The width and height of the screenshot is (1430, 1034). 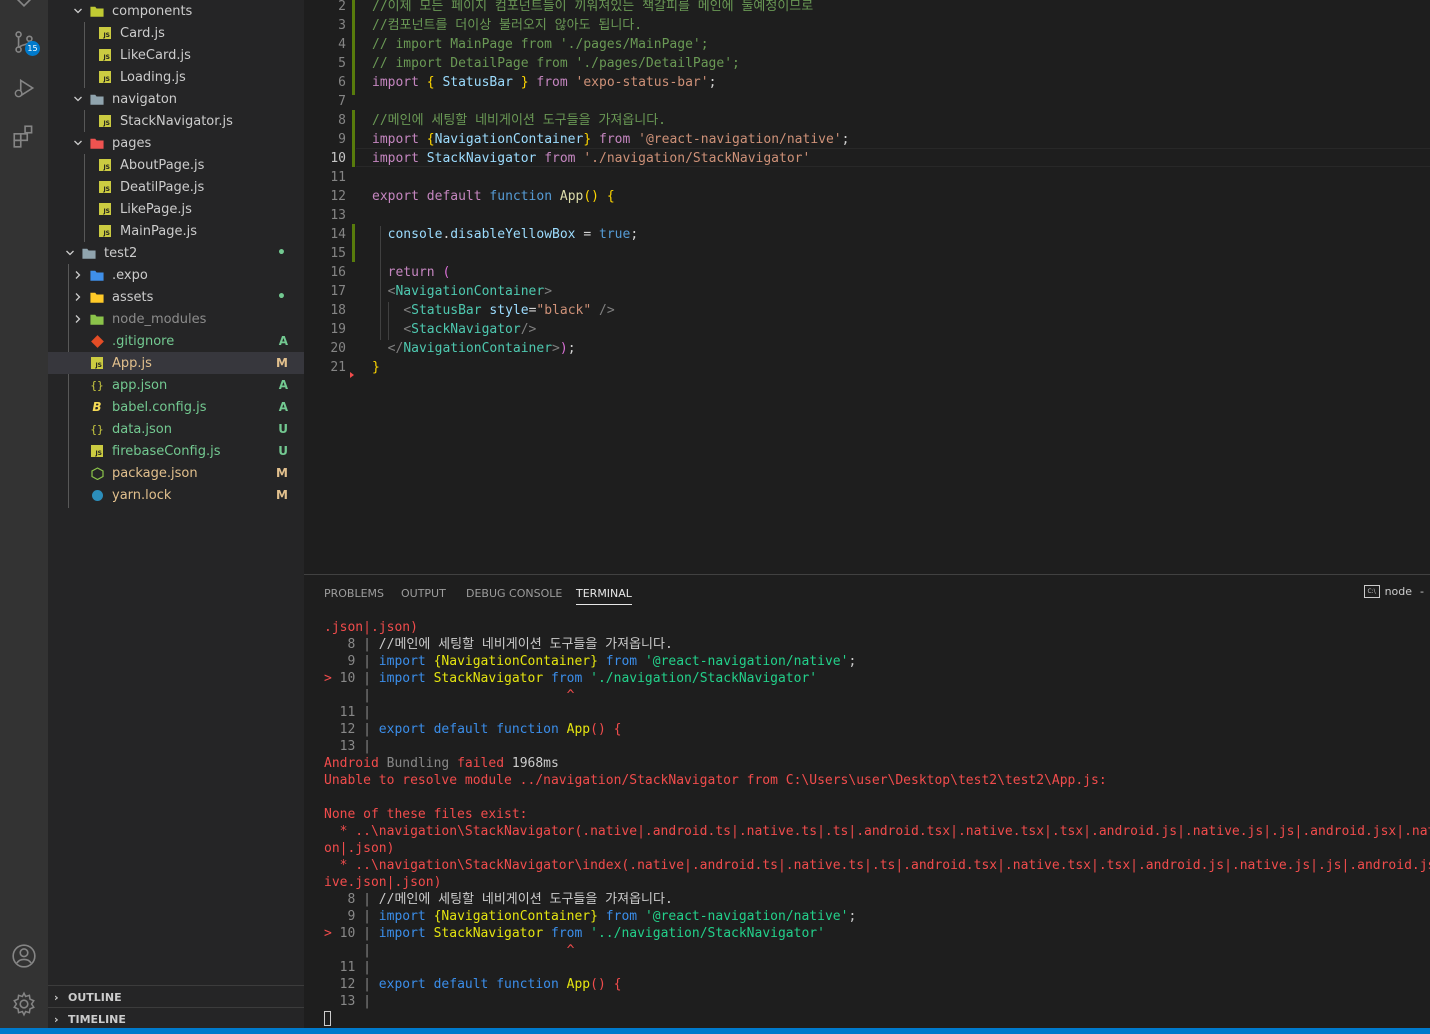 What do you see at coordinates (484, 763) in the screenshot?
I see `terminal-token: failed` at bounding box center [484, 763].